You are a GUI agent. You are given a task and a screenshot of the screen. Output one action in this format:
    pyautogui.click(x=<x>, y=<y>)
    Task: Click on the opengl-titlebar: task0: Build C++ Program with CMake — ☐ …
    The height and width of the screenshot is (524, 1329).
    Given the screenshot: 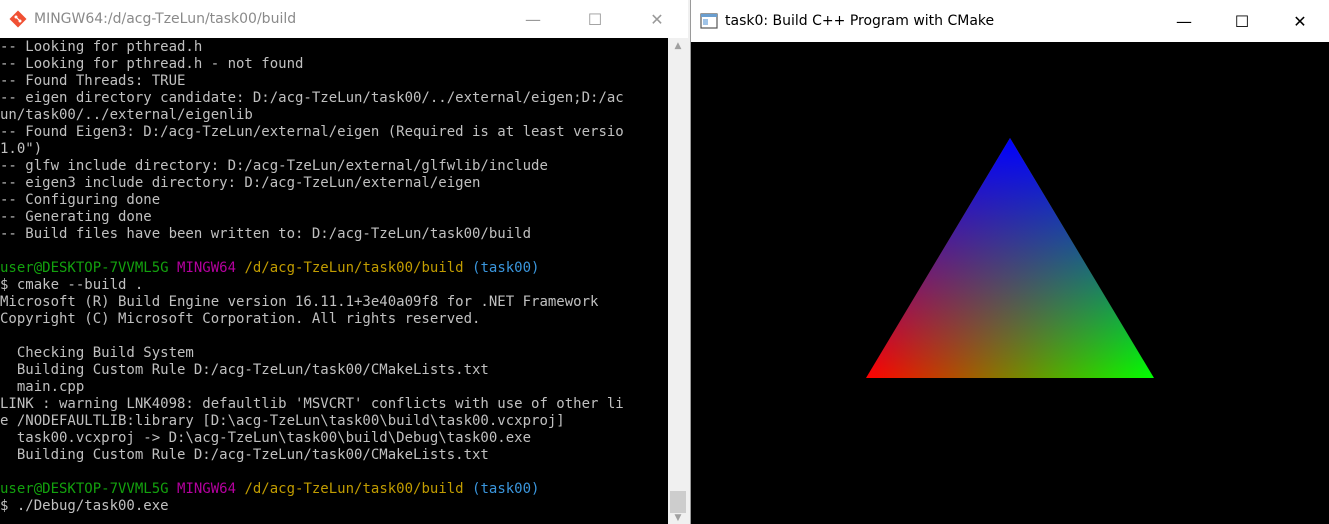 What is the action you would take?
    pyautogui.click(x=1010, y=21)
    